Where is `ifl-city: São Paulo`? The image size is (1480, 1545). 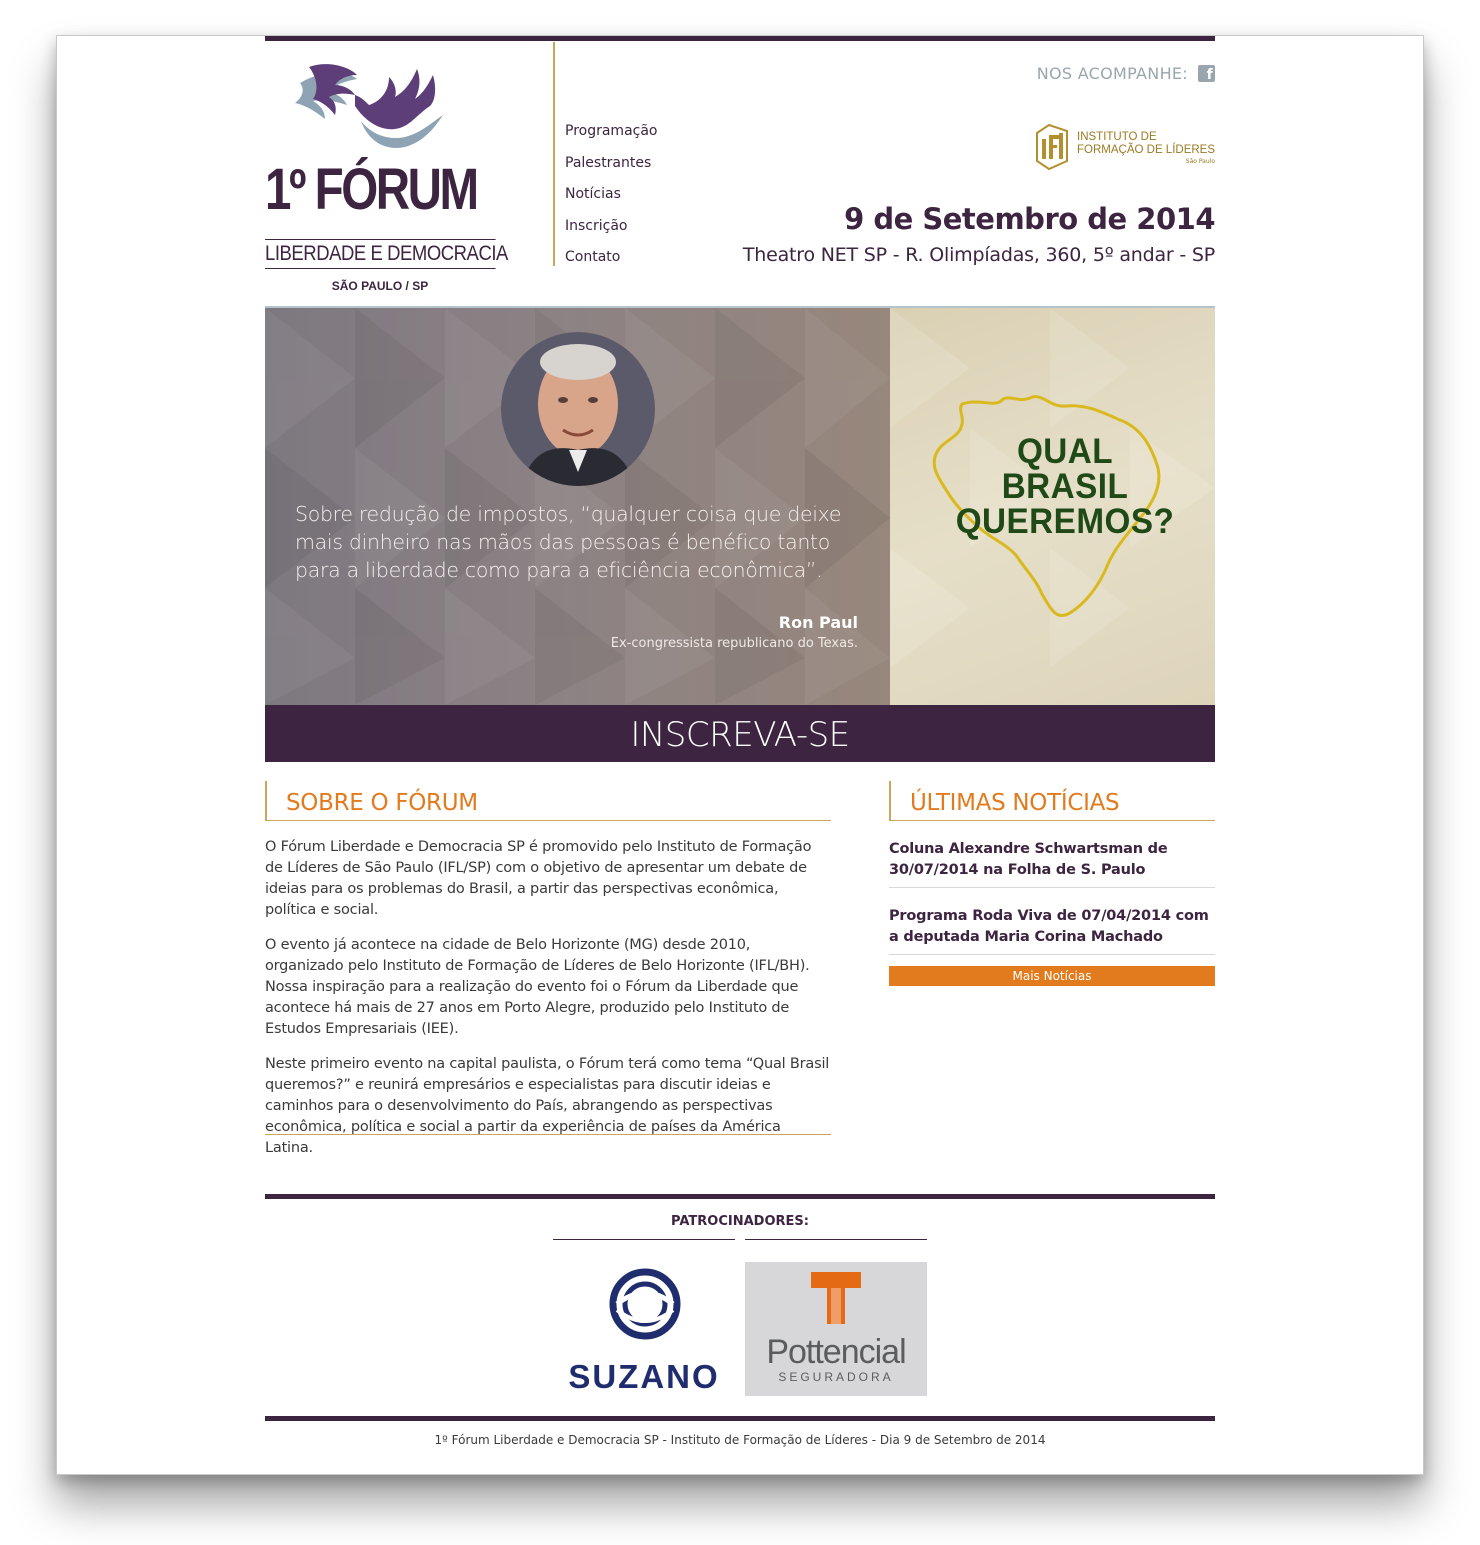
ifl-city: São Paulo is located at coordinates (1200, 161).